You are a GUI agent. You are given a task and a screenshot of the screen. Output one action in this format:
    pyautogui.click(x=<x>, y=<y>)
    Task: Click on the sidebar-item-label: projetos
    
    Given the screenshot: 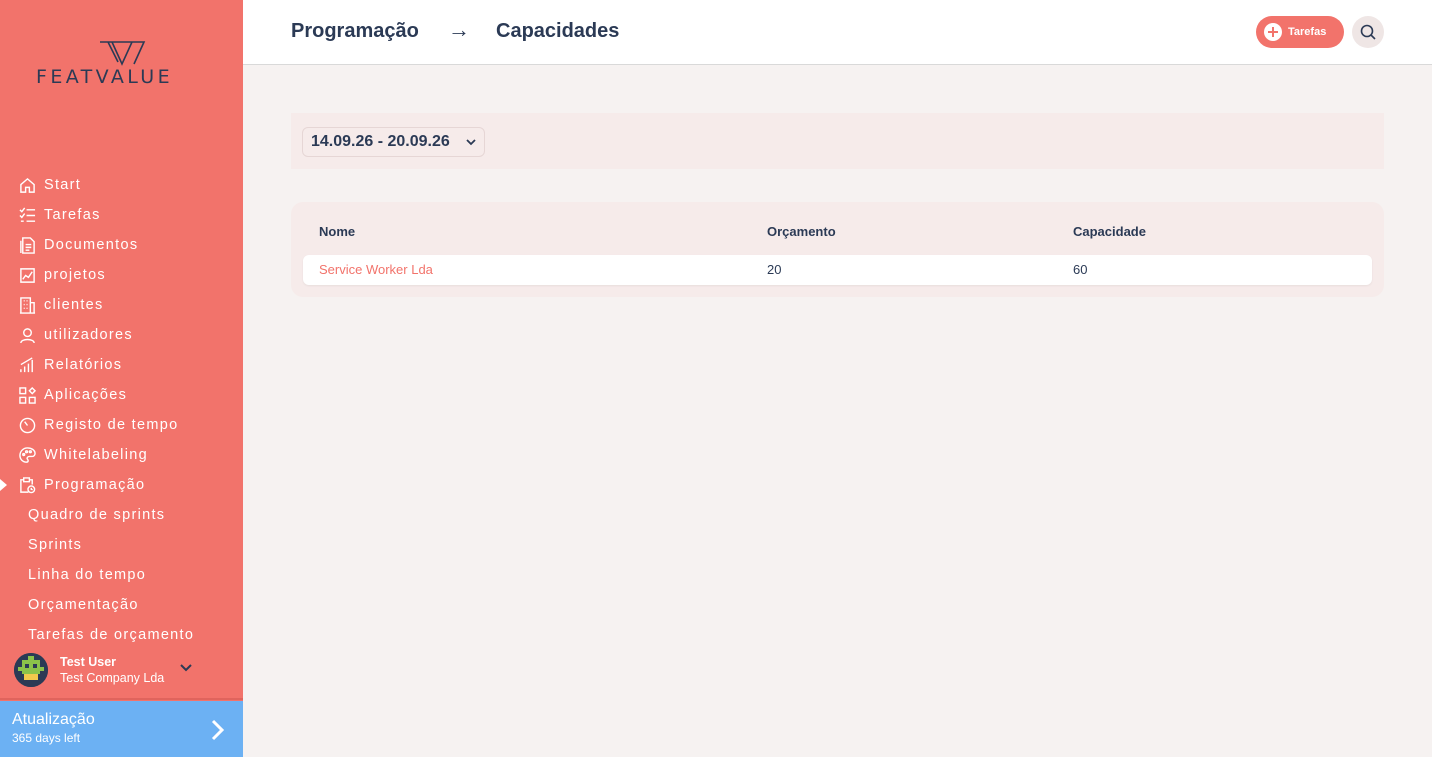 What is the action you would take?
    pyautogui.click(x=75, y=275)
    